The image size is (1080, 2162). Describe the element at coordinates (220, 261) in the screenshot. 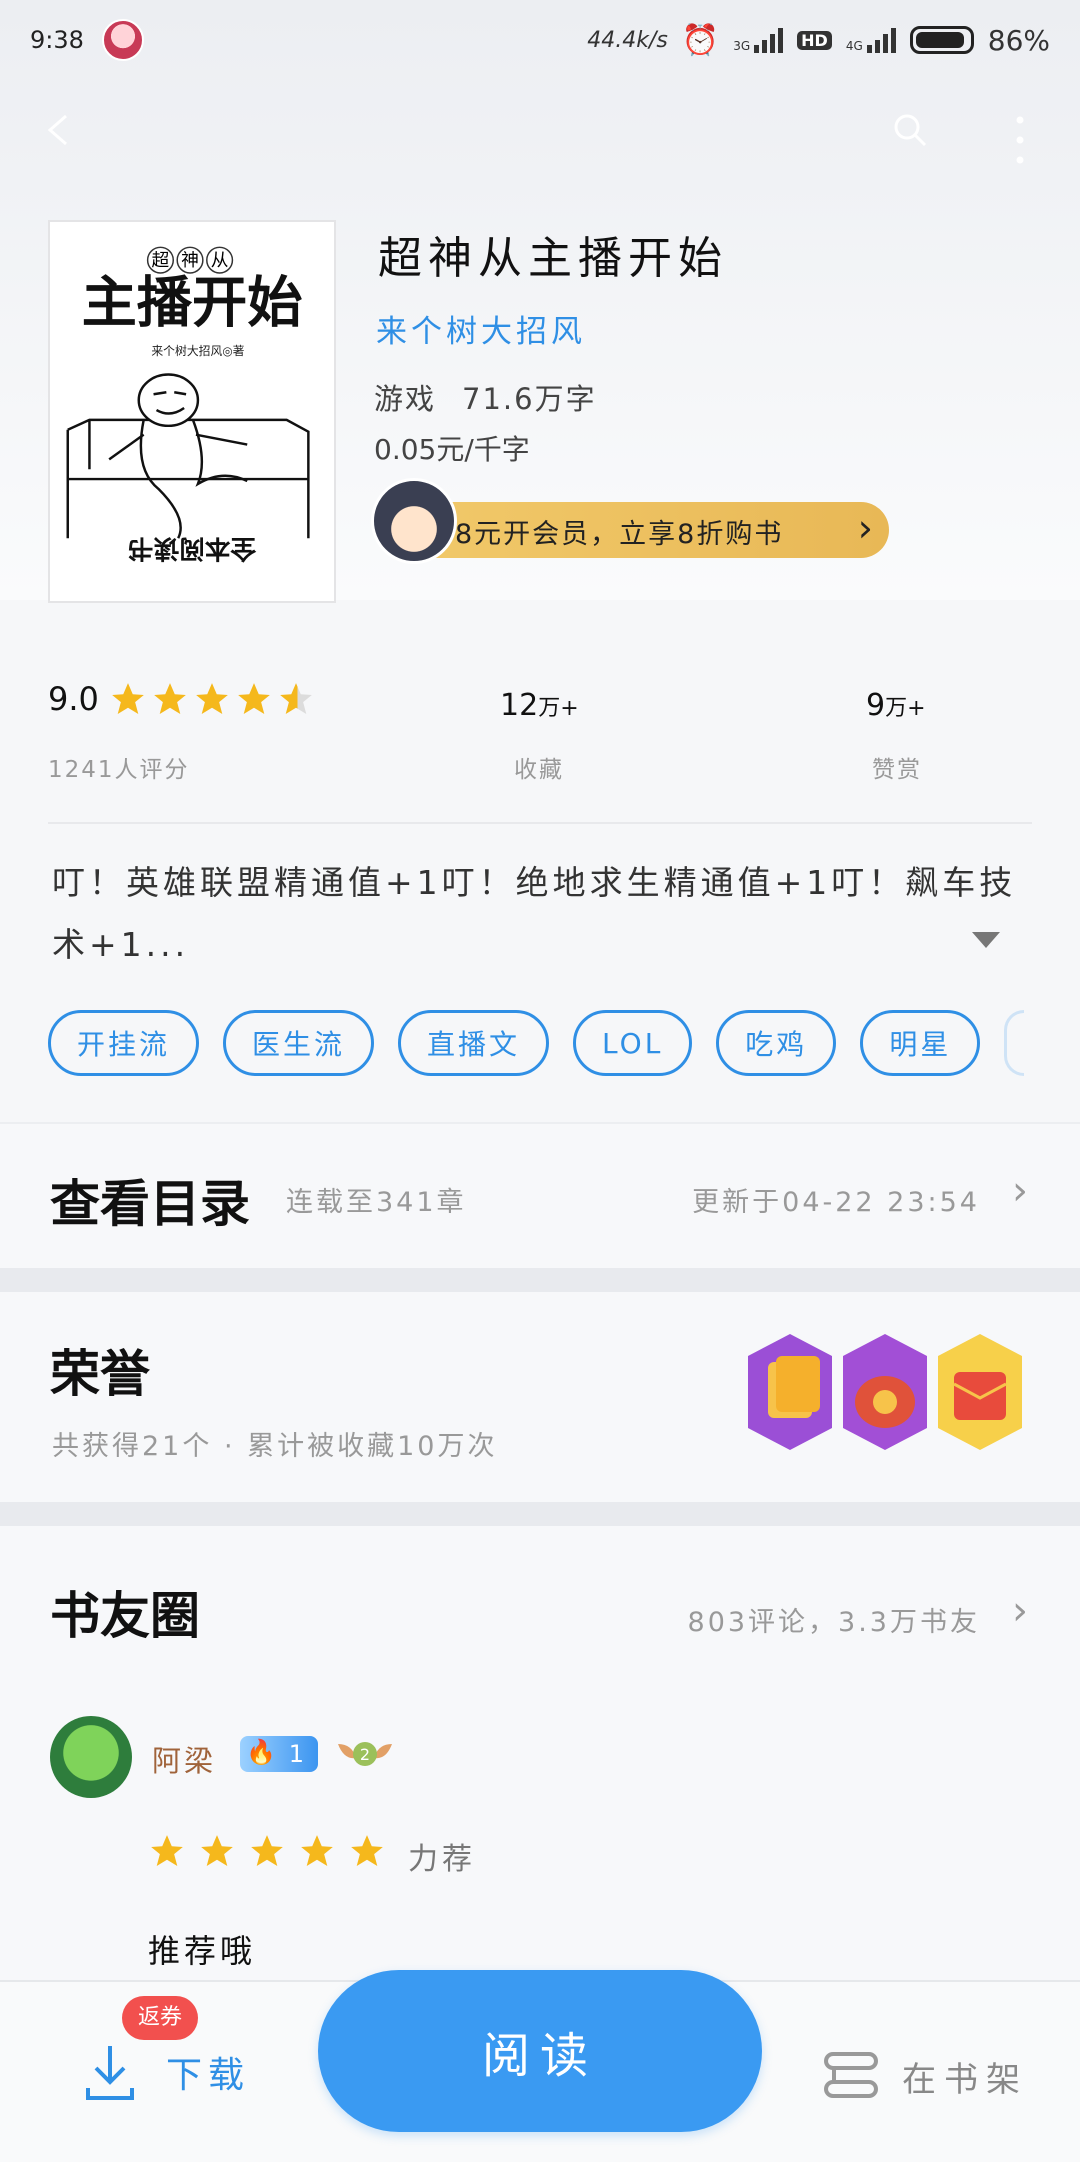

I see `cover-top-char: 从` at that location.